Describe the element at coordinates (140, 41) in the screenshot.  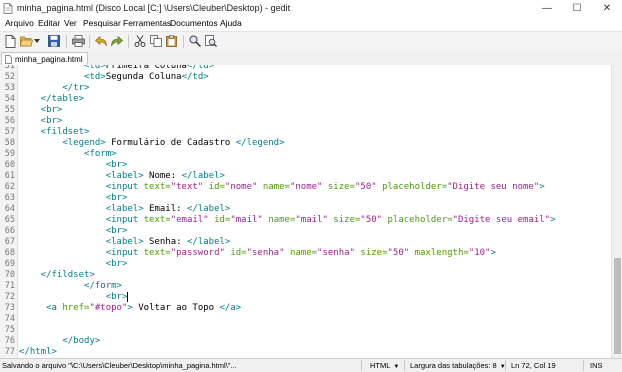
I see `cut-button` at that location.